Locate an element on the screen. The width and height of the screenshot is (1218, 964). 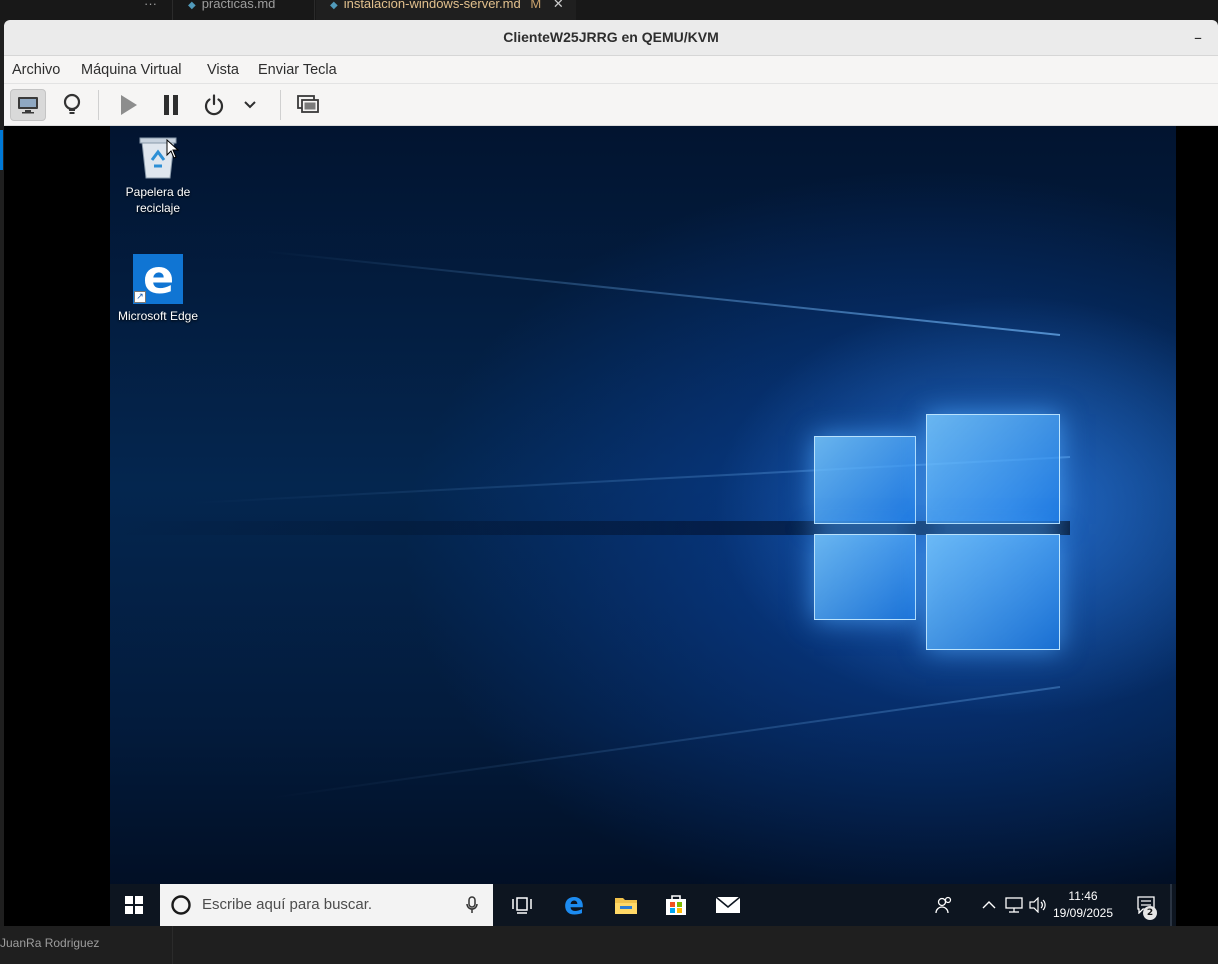
speaker-icon is located at coordinates (1037, 905).